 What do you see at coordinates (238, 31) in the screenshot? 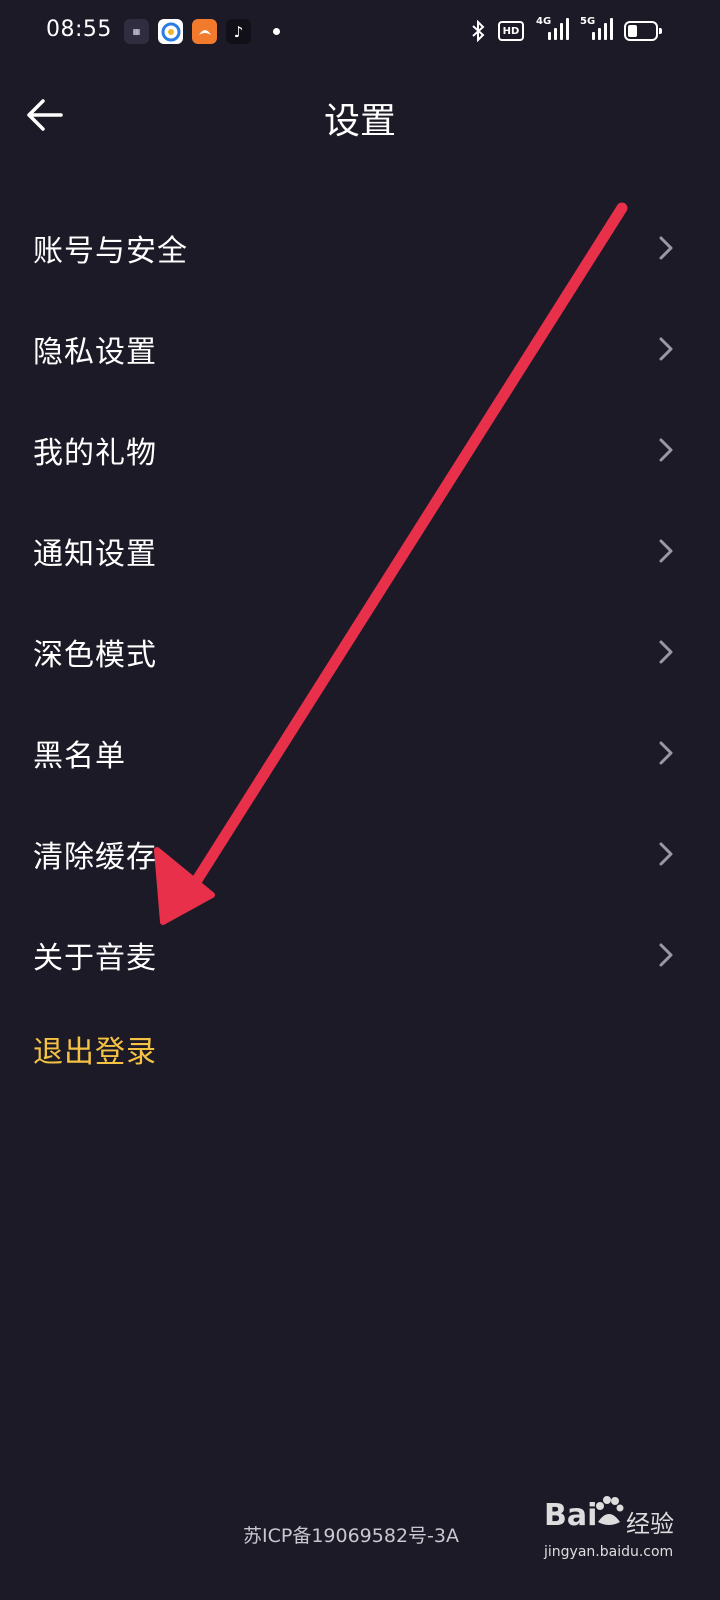
I see `tiktok-app-icon: ♪` at bounding box center [238, 31].